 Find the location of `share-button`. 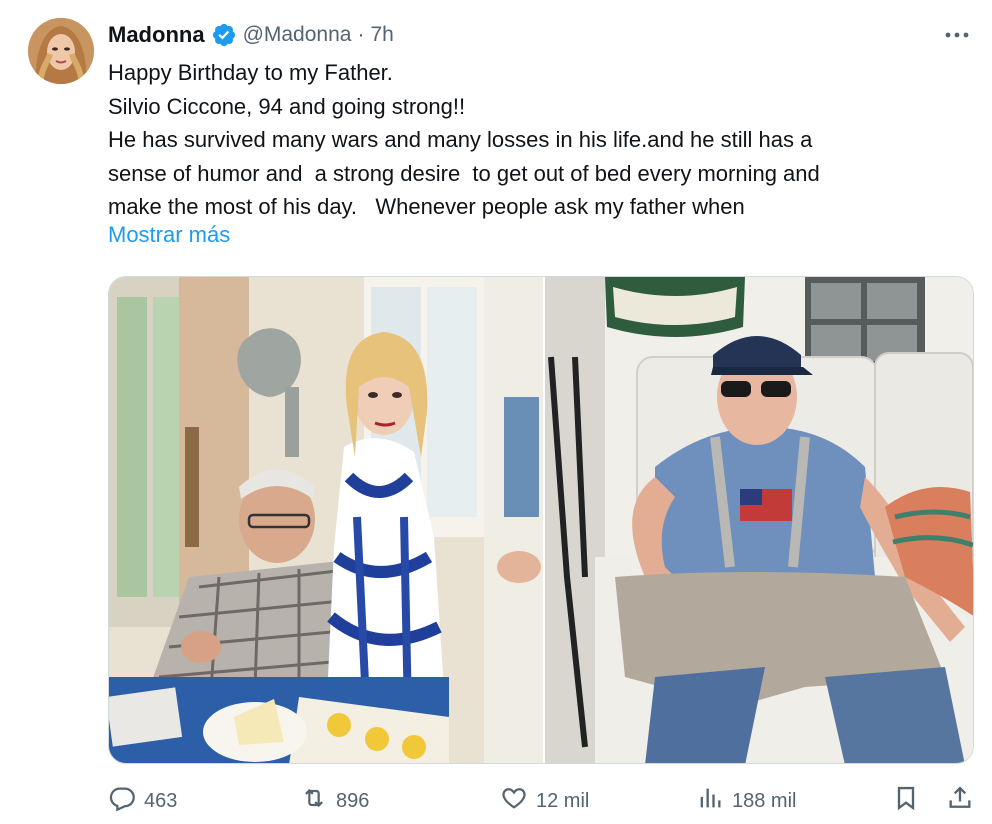

share-button is located at coordinates (960, 801).